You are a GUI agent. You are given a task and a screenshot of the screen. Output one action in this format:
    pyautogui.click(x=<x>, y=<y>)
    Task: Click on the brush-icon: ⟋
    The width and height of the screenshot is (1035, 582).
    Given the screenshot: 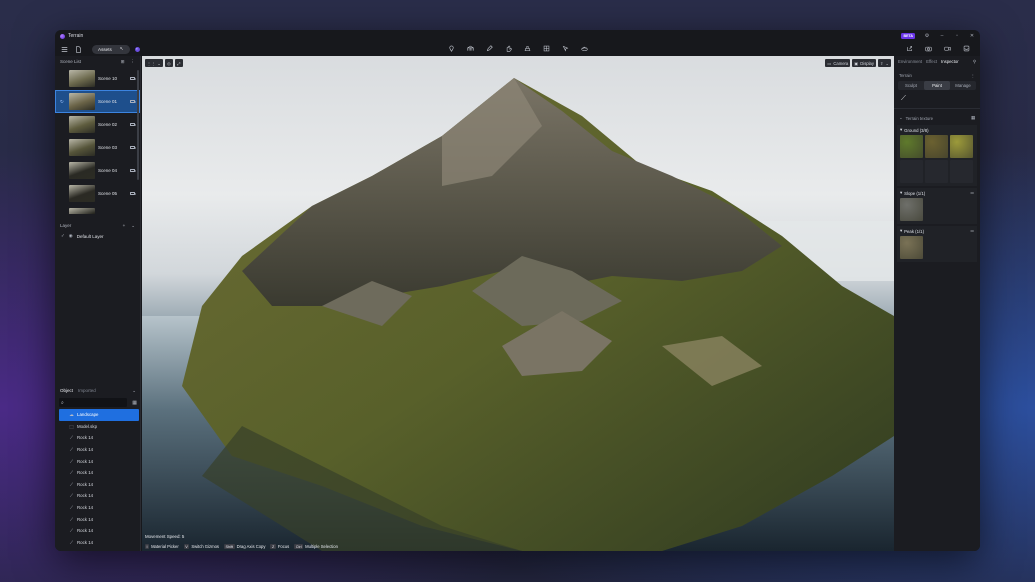 What is the action you would take?
    pyautogui.click(x=937, y=99)
    